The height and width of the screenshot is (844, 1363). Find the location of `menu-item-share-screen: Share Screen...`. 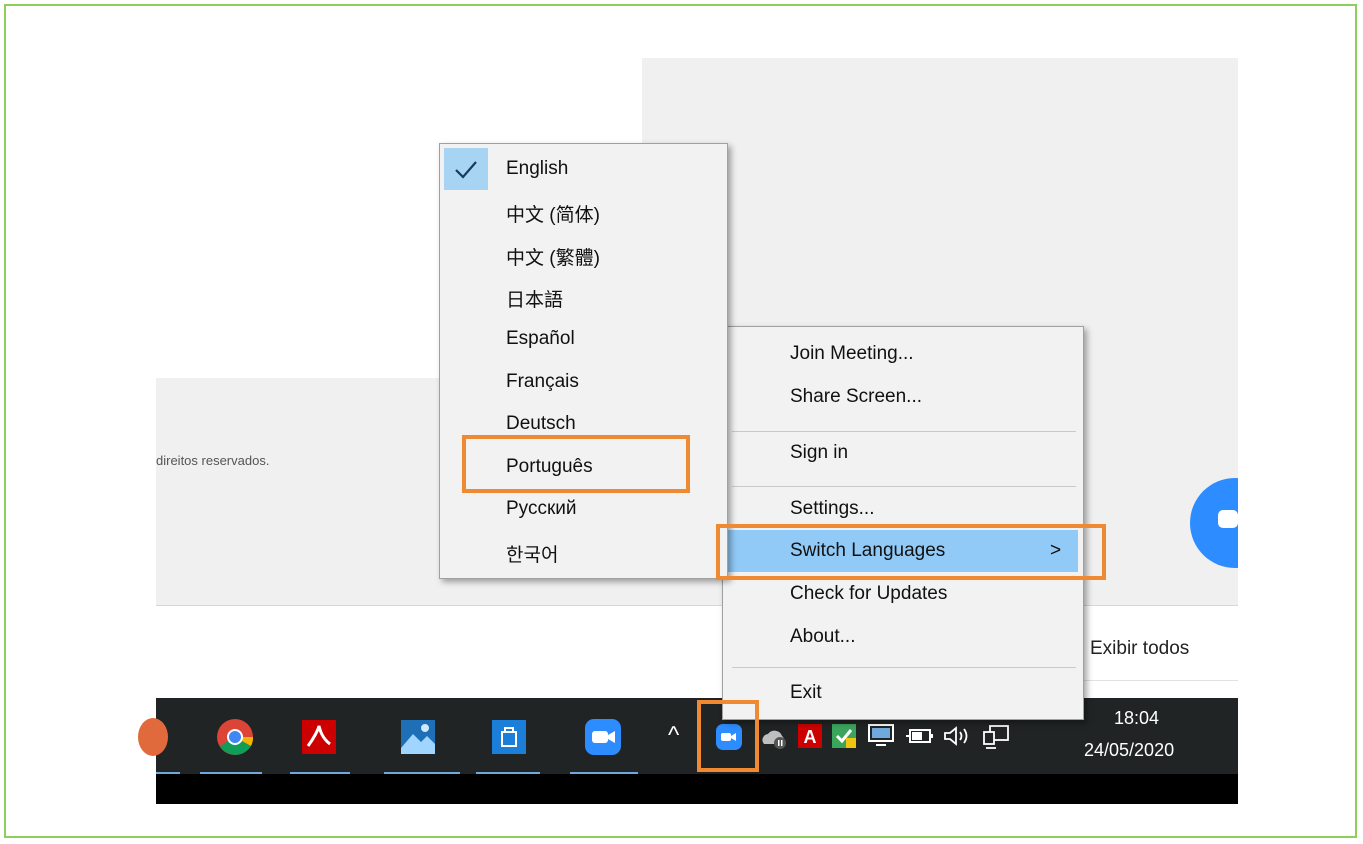

menu-item-share-screen: Share Screen... is located at coordinates (856, 397).